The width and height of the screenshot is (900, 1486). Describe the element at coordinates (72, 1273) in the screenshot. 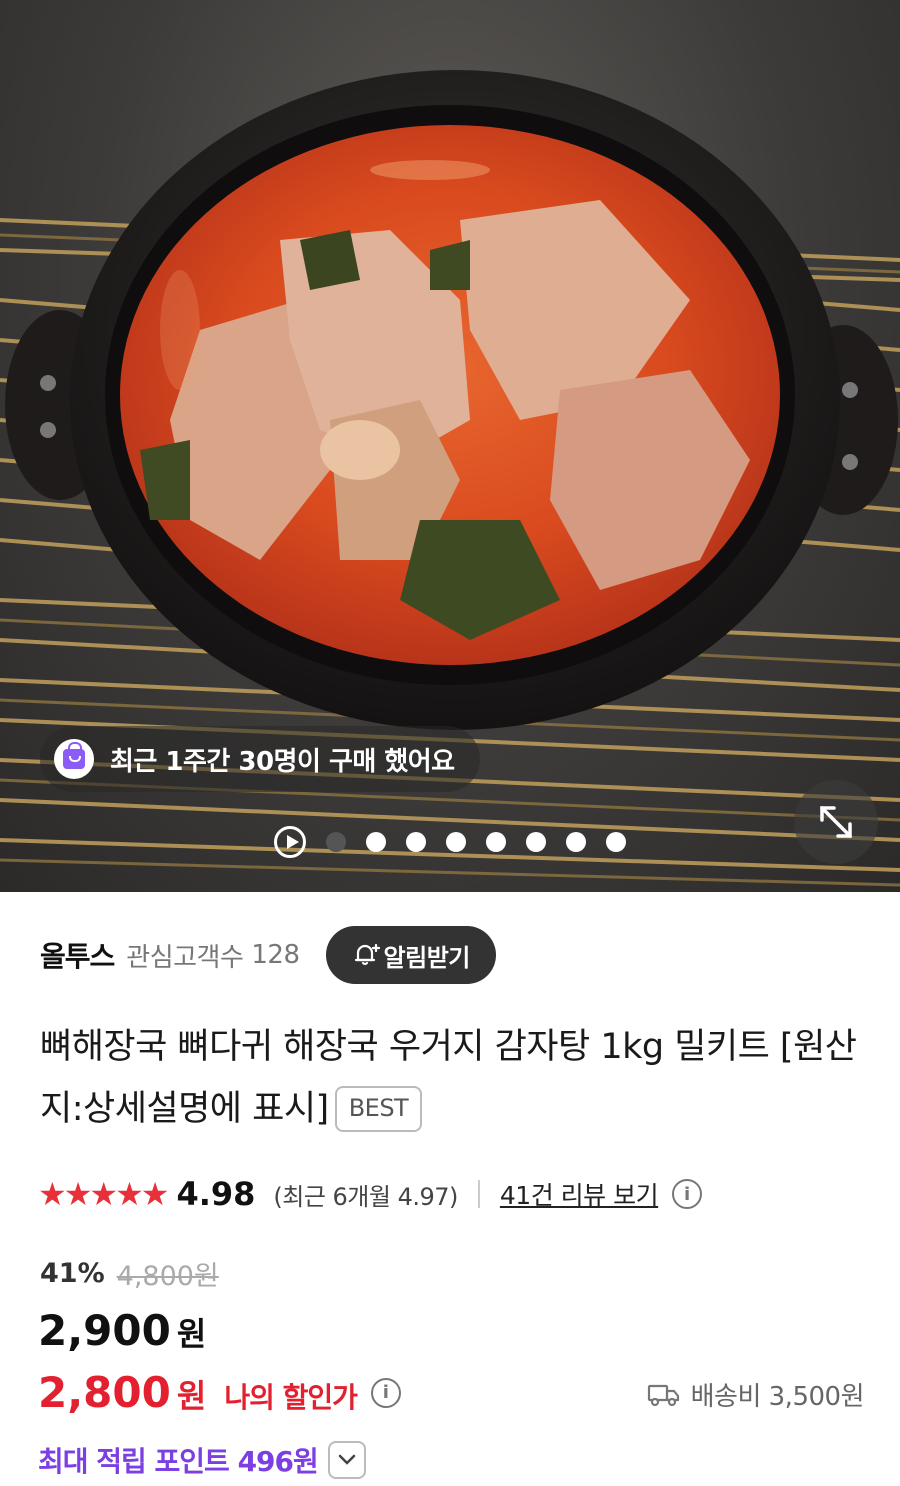

I see `discount-rate: 41%` at that location.